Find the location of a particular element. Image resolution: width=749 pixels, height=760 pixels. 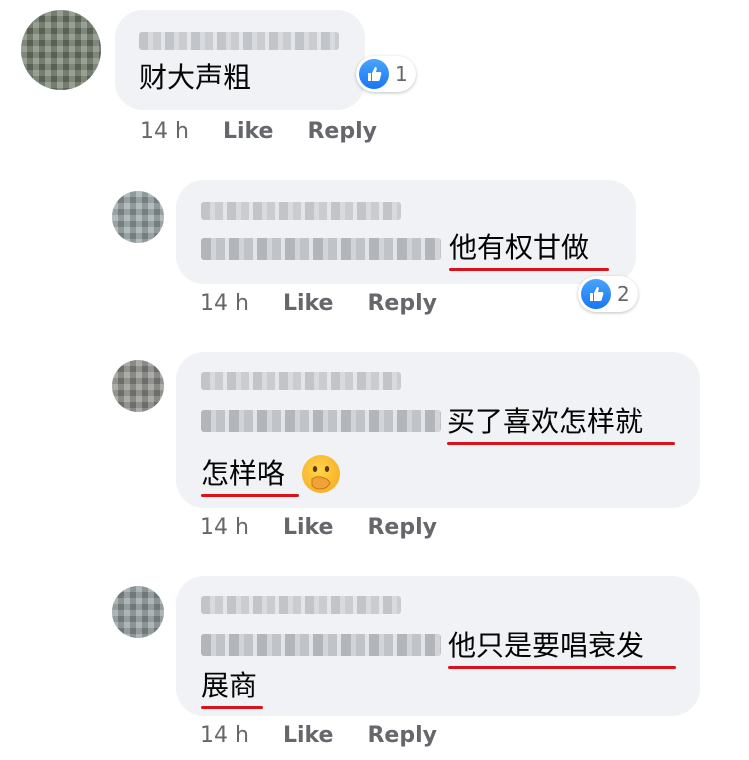

comment-bubble: 买了喜欢怎样就 怎样咯 is located at coordinates (438, 430).